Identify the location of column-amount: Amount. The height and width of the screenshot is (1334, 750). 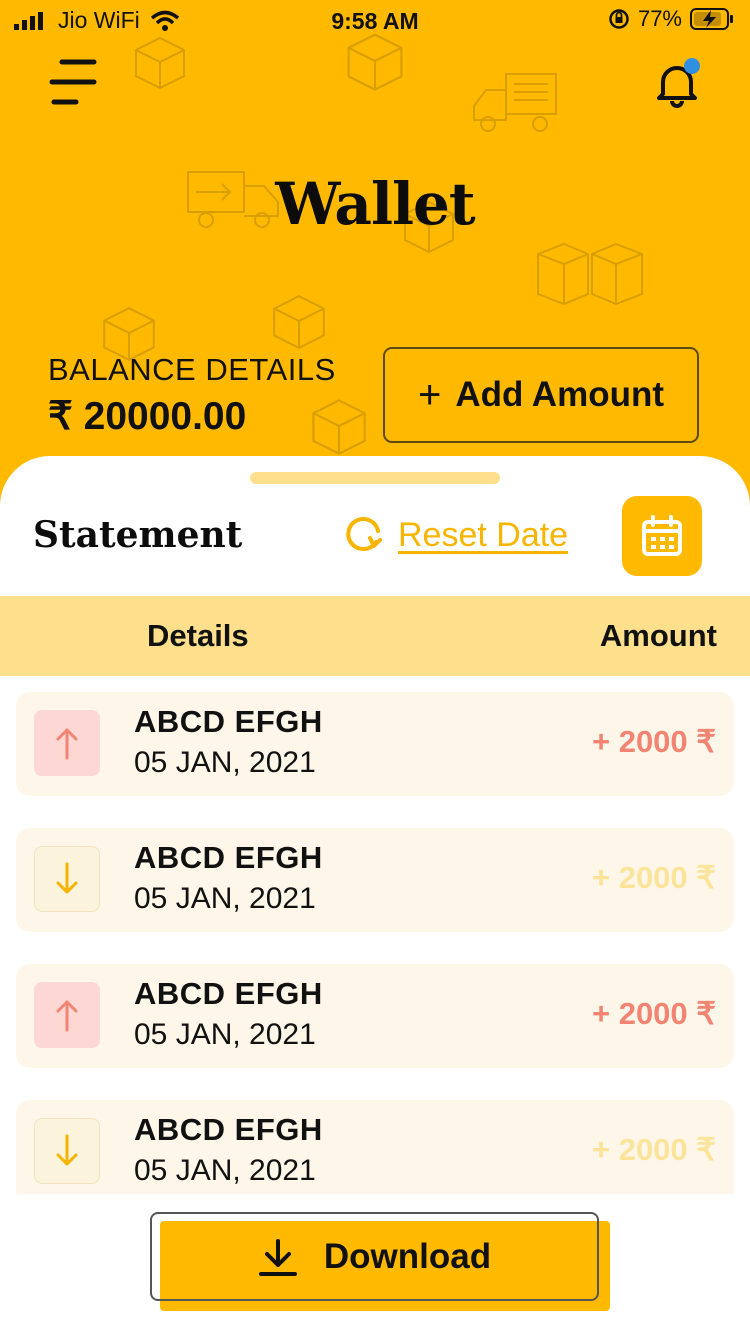
(658, 635).